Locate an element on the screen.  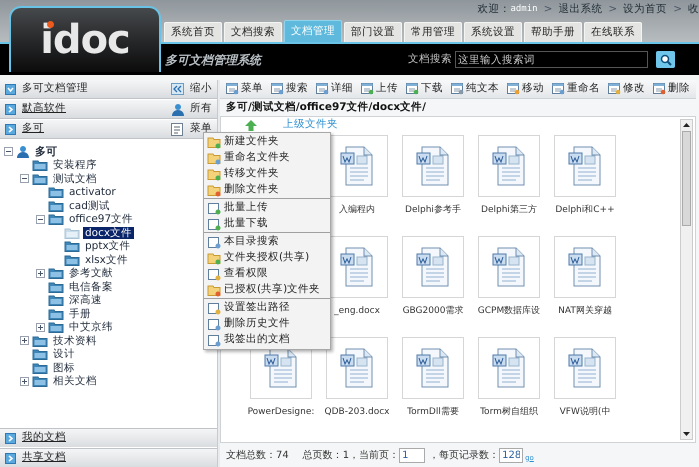
toolbar-button: 纯文本 is located at coordinates (475, 89).